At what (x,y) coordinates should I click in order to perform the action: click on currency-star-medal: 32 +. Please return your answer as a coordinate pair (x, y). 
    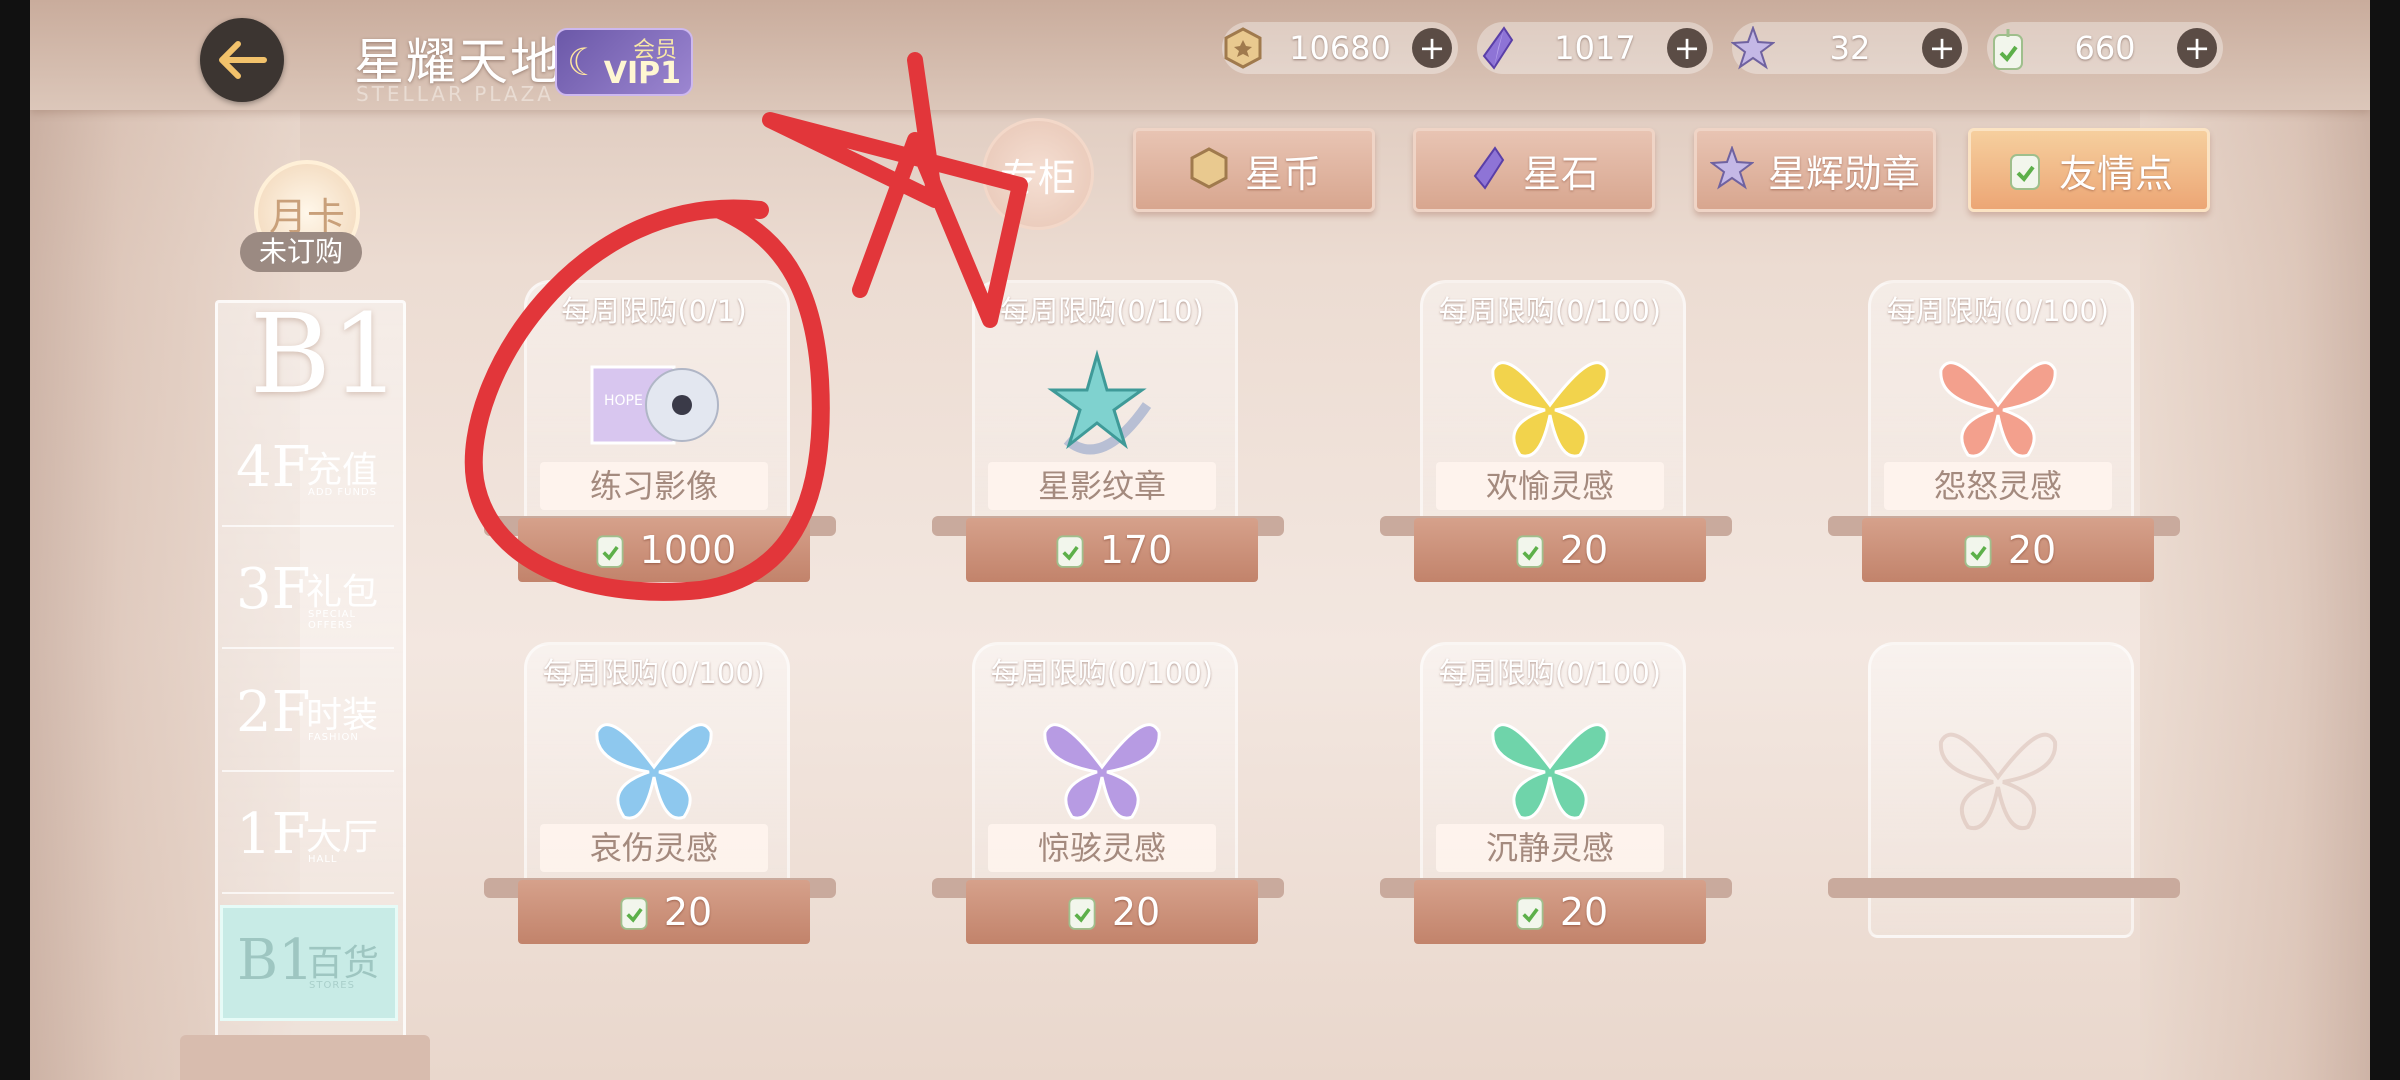
    Looking at the image, I should click on (1849, 48).